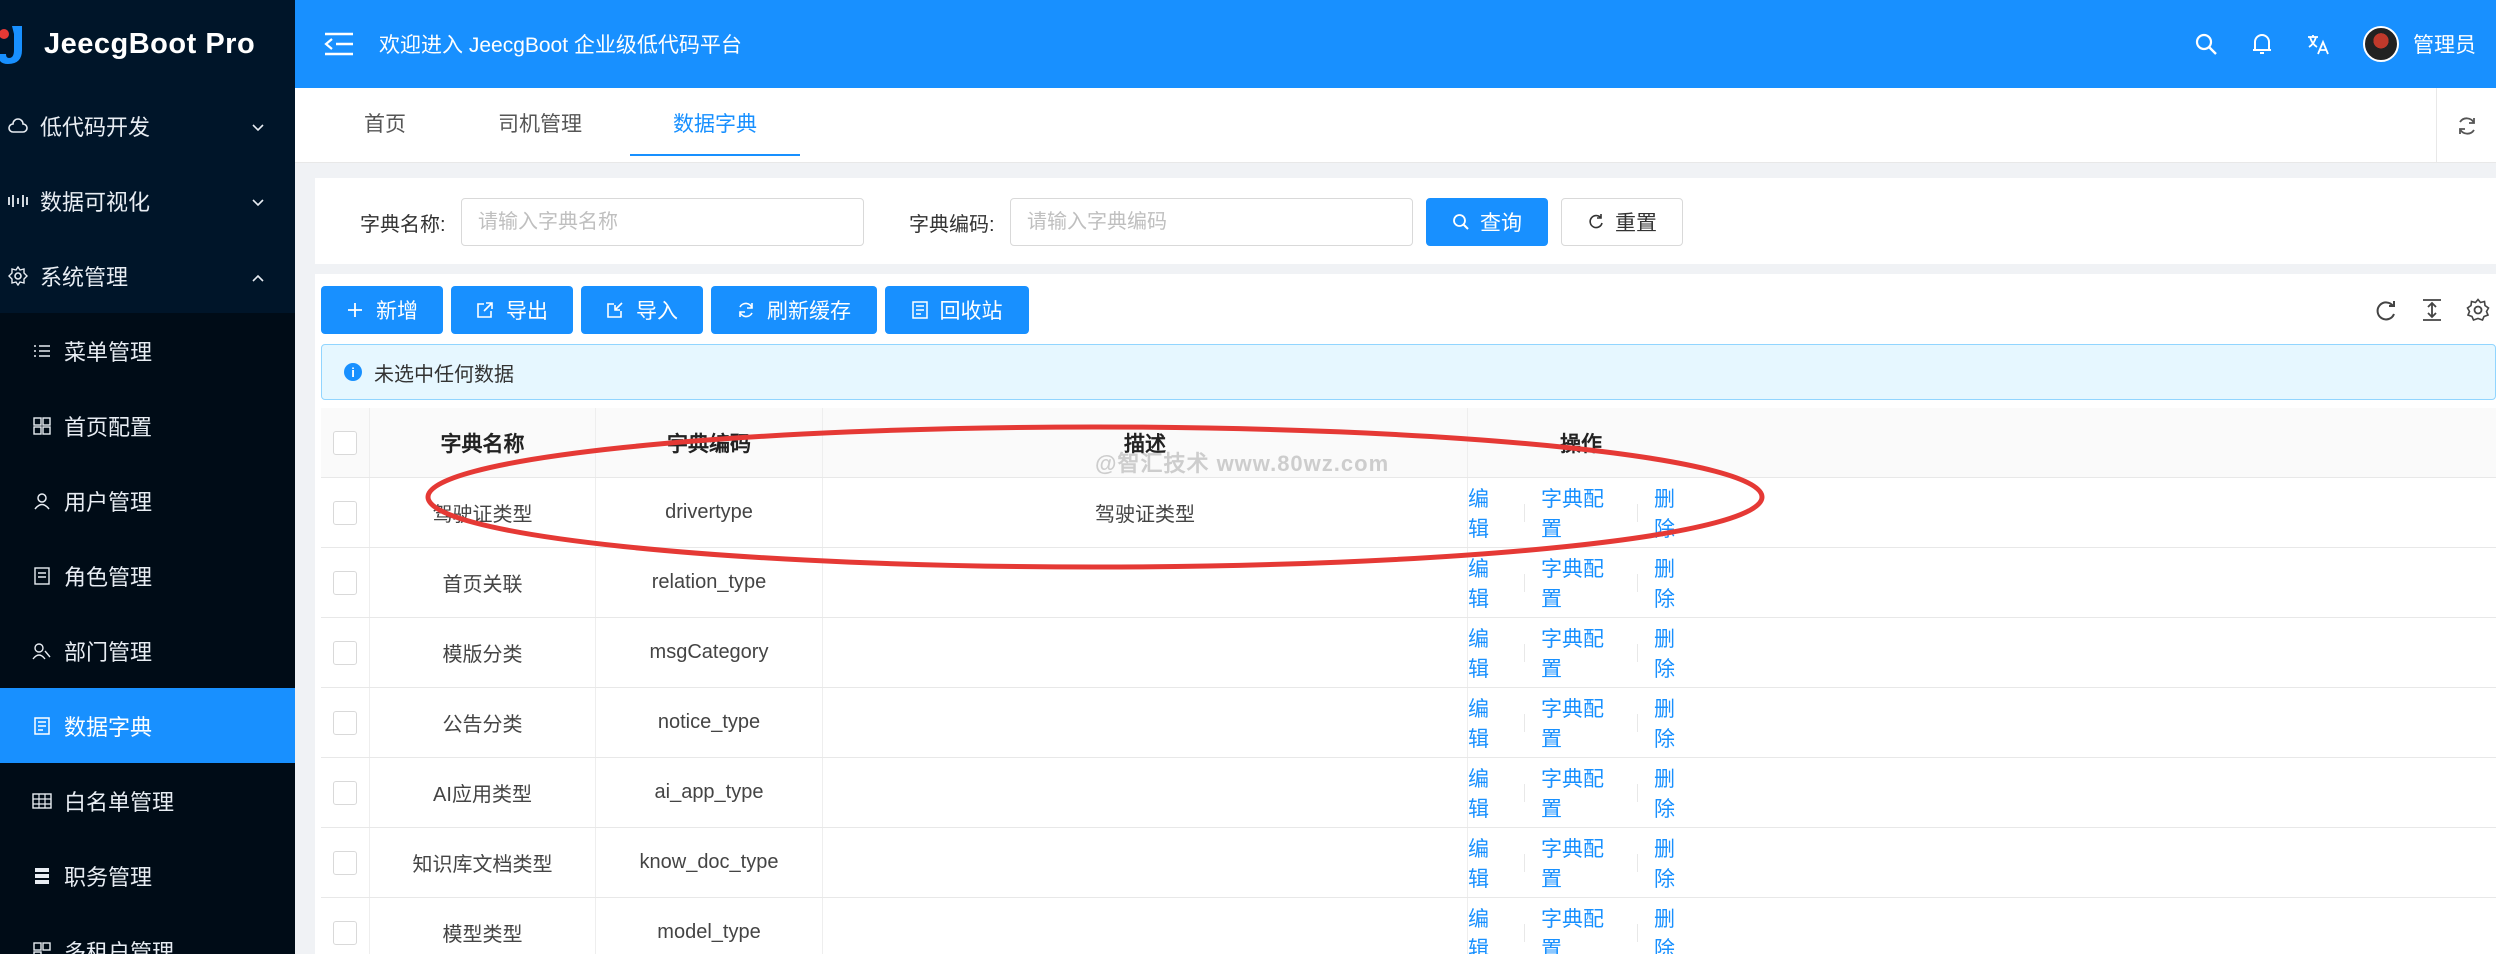 Image resolution: width=2496 pixels, height=954 pixels. What do you see at coordinates (1242, 463) in the screenshot?
I see `watermark: @智汇技术 www.80wz.com` at bounding box center [1242, 463].